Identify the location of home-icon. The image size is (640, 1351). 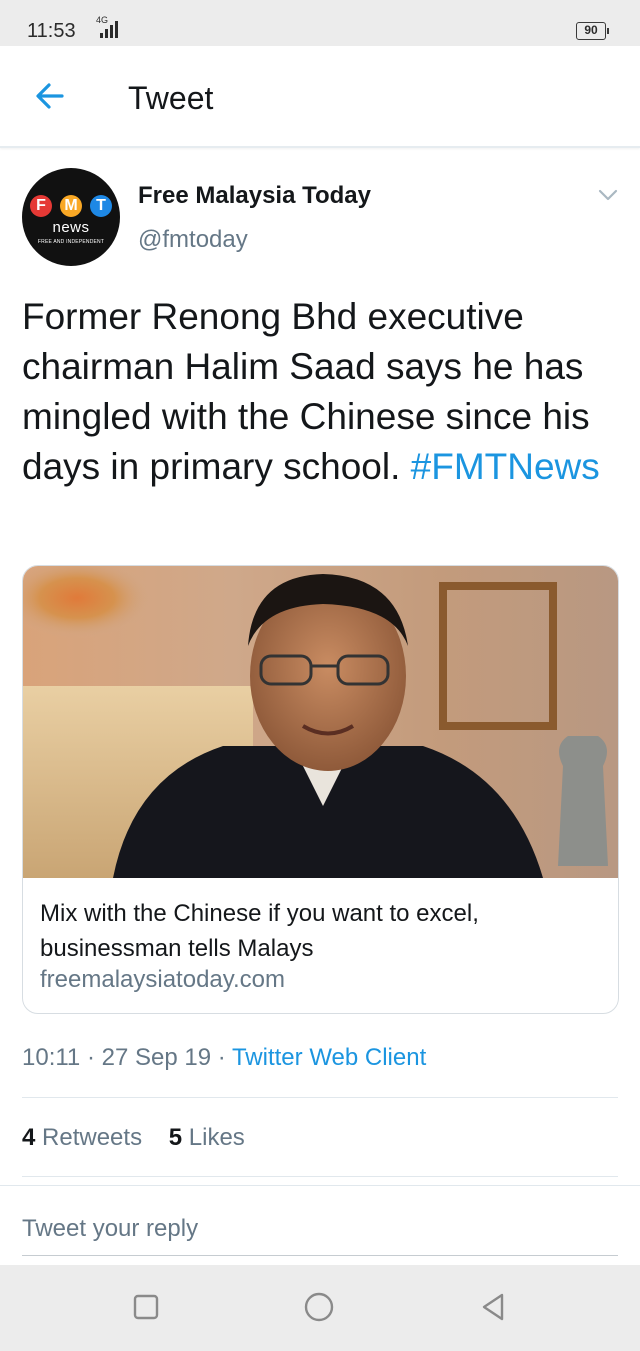
(319, 1307).